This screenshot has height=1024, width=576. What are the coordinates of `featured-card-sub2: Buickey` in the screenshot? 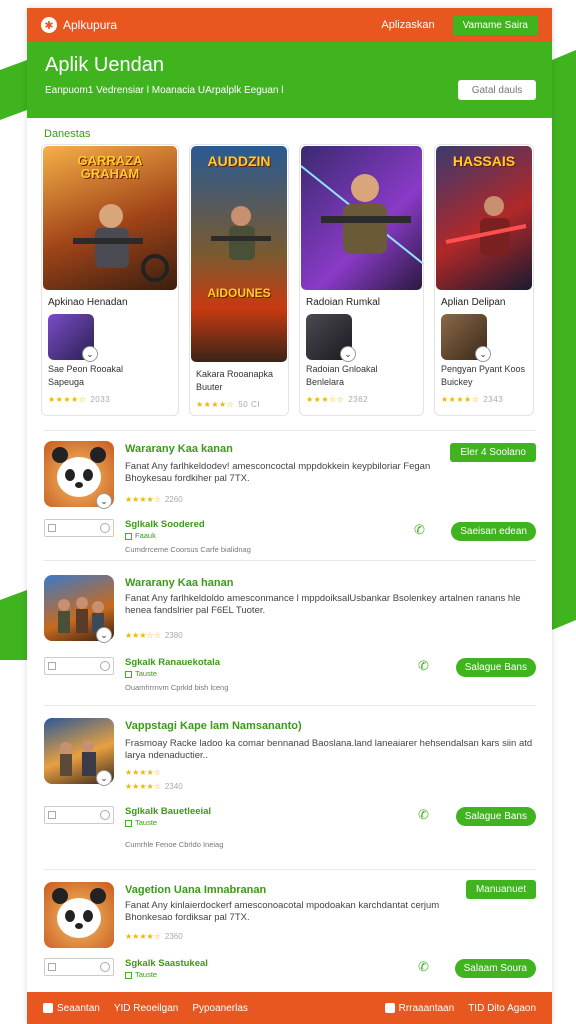 It's located at (457, 382).